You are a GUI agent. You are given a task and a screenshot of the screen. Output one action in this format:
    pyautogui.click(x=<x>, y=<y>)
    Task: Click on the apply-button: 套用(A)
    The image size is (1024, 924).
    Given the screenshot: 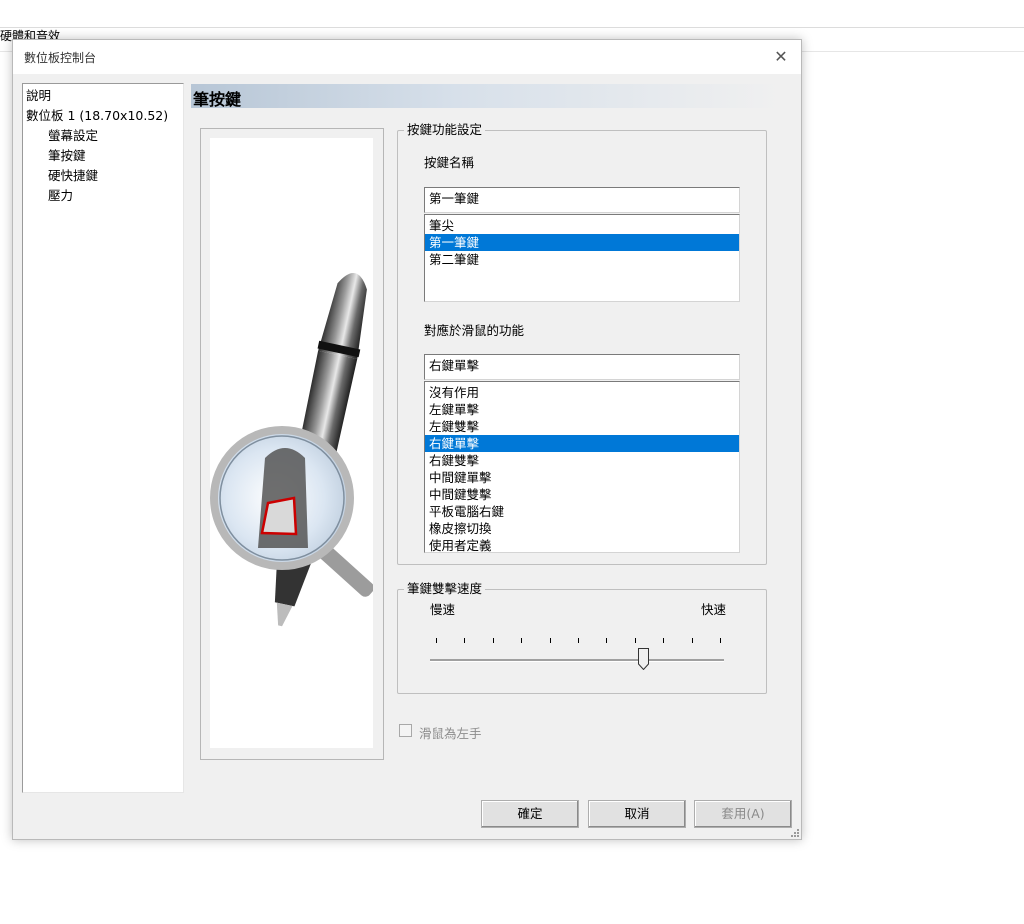 What is the action you would take?
    pyautogui.click(x=743, y=814)
    